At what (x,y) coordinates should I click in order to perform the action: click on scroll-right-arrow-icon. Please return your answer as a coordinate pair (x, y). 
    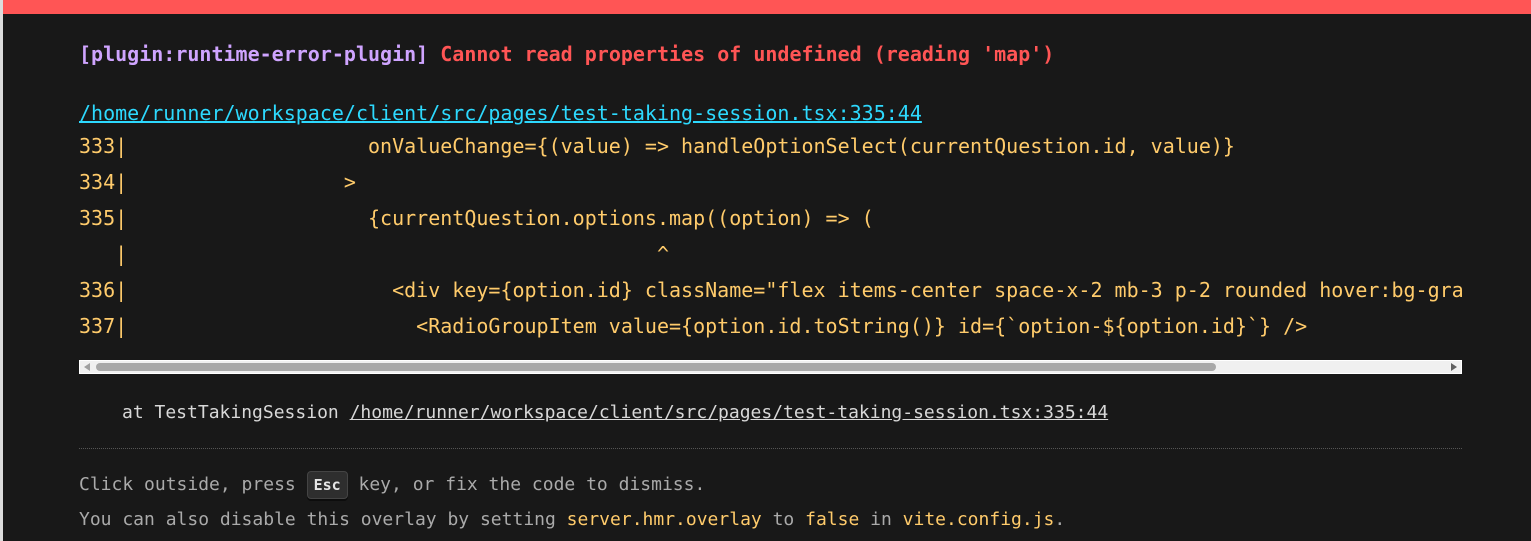
    Looking at the image, I should click on (1454, 367).